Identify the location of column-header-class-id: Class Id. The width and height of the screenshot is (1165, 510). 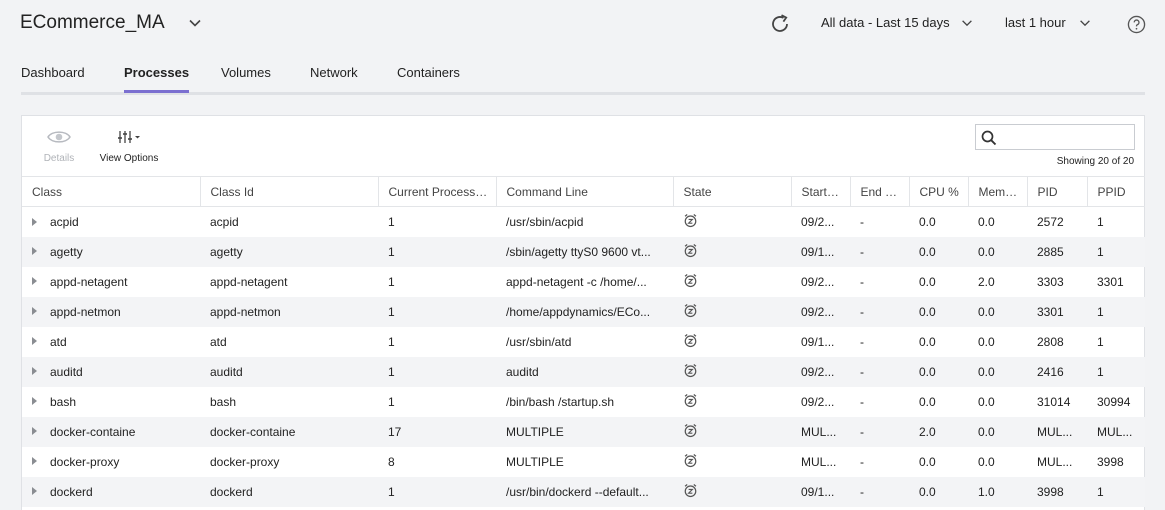
(289, 191).